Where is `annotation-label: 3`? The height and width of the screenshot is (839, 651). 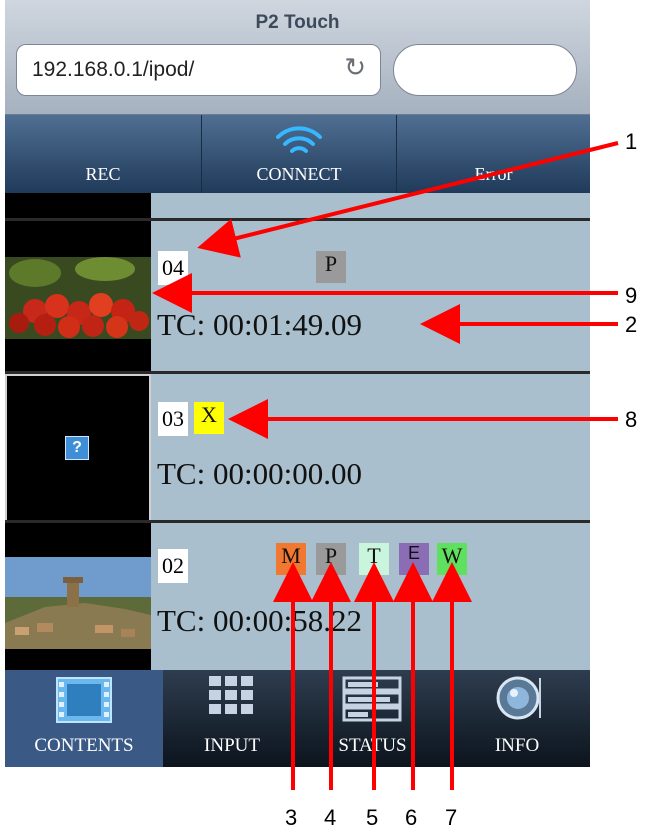 annotation-label: 3 is located at coordinates (291, 817).